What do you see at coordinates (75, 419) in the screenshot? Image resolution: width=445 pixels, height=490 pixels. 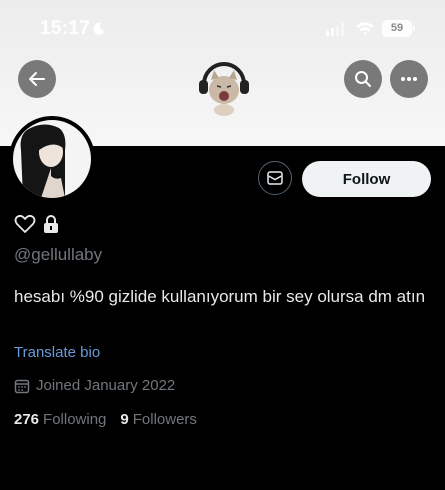 I see `following-label: Following` at bounding box center [75, 419].